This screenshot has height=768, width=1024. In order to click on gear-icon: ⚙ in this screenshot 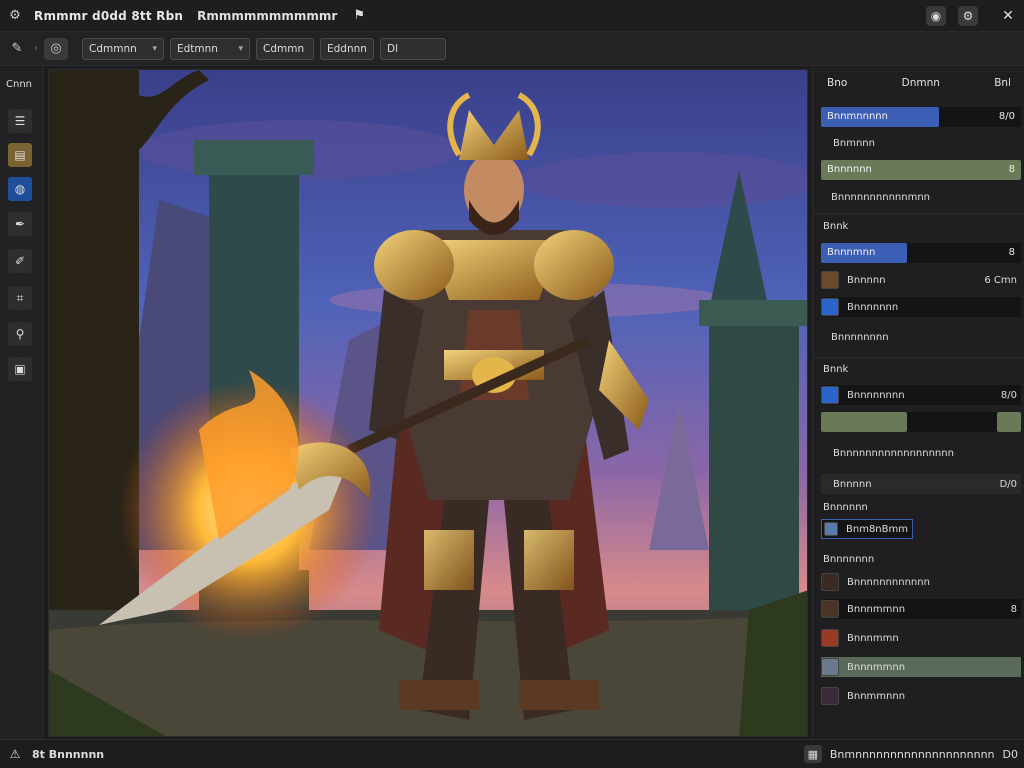, I will do `click(15, 16)`.